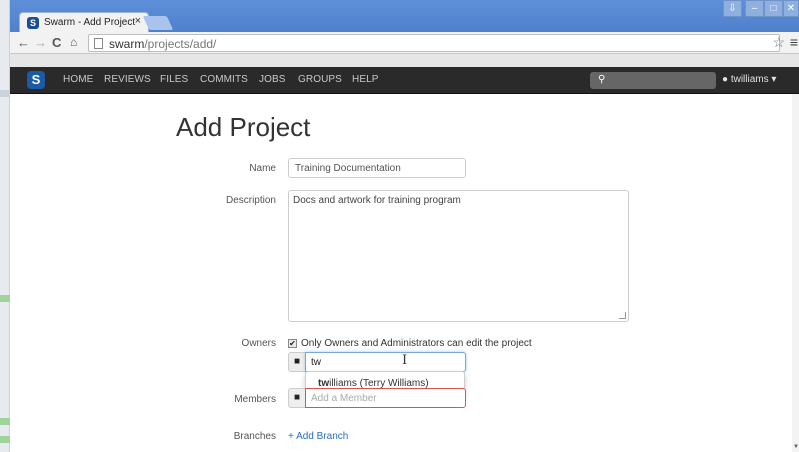 The height and width of the screenshot is (452, 799). I want to click on tab-title: Swarm - Add Project, so click(90, 22).